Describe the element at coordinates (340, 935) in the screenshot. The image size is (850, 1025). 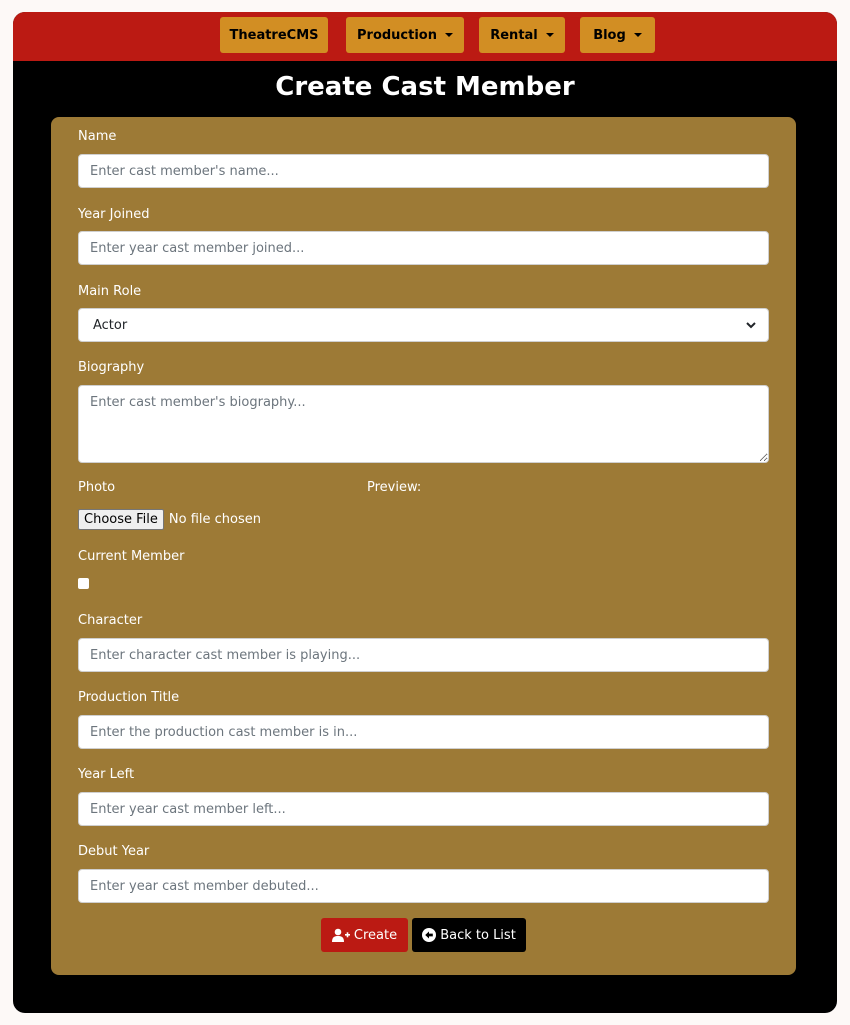
I see `user-plus-icon` at that location.